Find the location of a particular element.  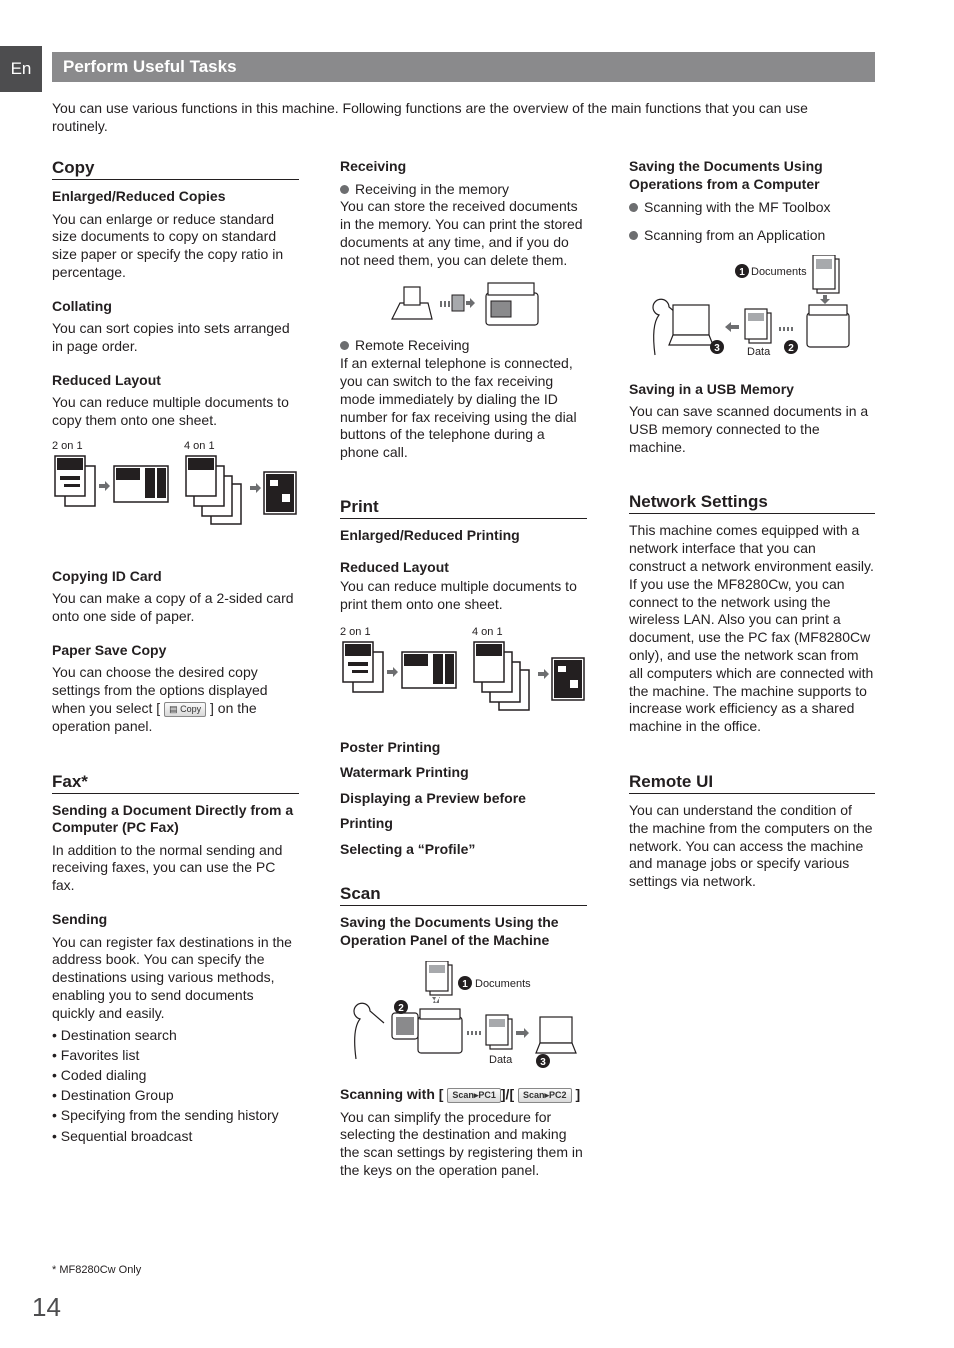

section-title-copy: Copy is located at coordinates (175, 169).